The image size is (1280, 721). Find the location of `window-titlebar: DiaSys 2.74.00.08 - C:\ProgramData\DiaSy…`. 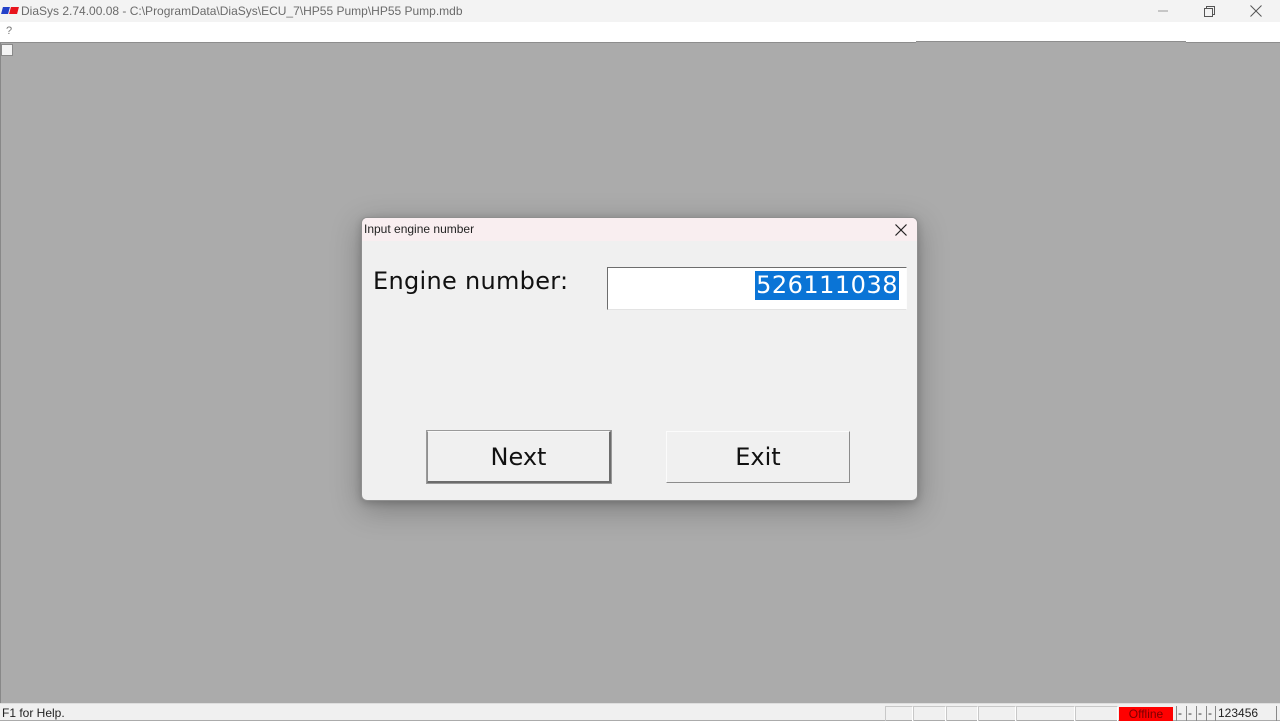

window-titlebar: DiaSys 2.74.00.08 - C:\ProgramData\DiaSy… is located at coordinates (640, 11).